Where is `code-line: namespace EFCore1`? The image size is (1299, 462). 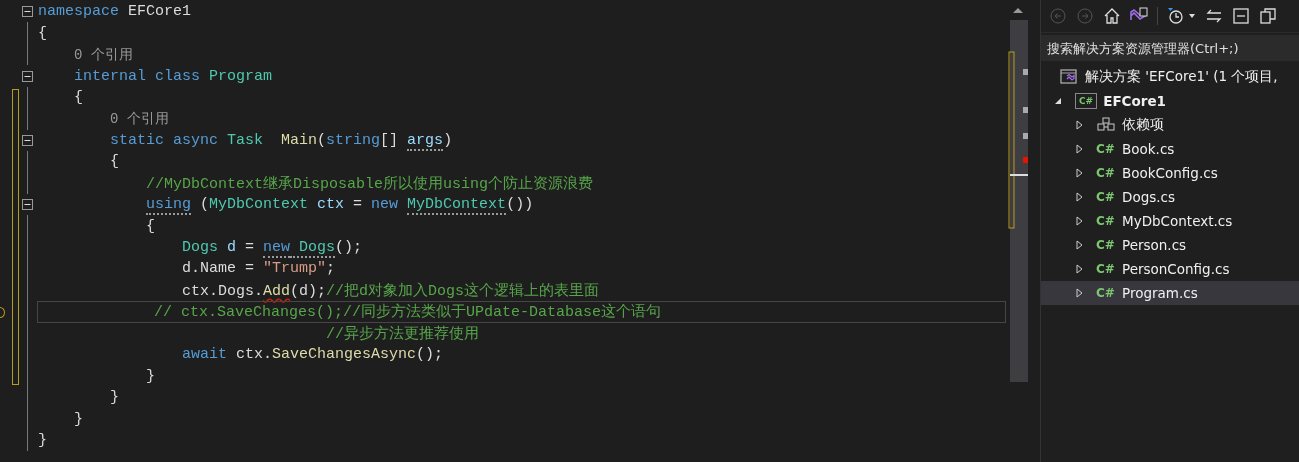
code-line: namespace EFCore1 is located at coordinates (115, 12).